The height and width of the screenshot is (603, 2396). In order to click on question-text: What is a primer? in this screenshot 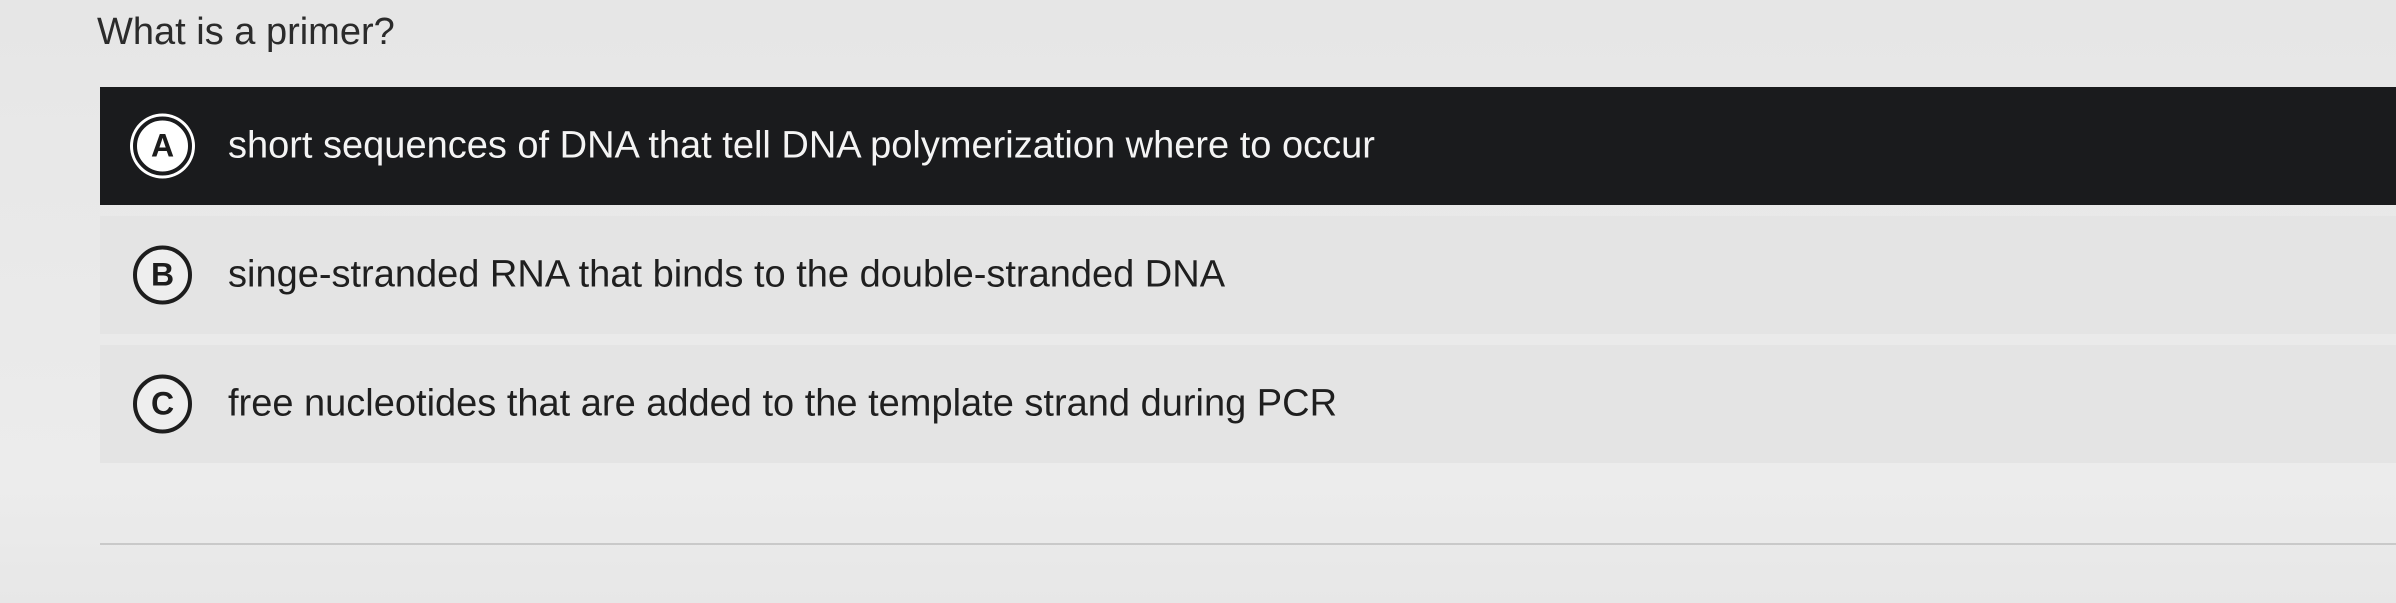, I will do `click(246, 32)`.